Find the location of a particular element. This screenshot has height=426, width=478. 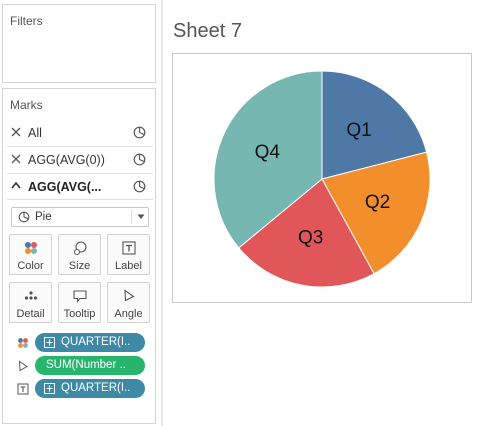

color-button-label: Color is located at coordinates (30, 266).